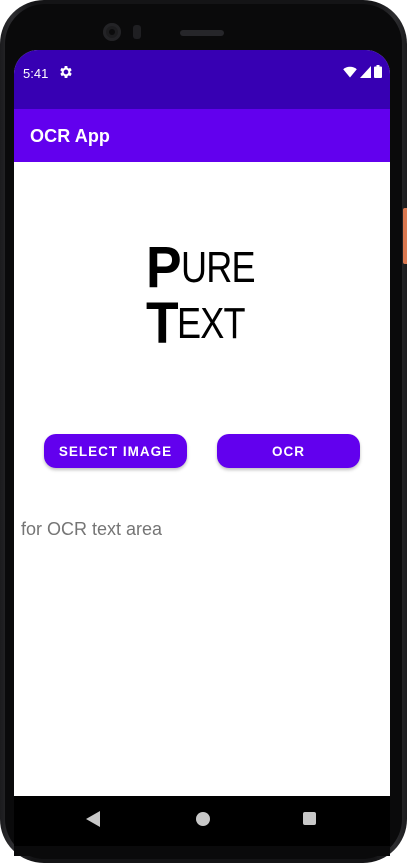 Image resolution: width=407 pixels, height=863 pixels. I want to click on cell-signal-icon, so click(365, 71).